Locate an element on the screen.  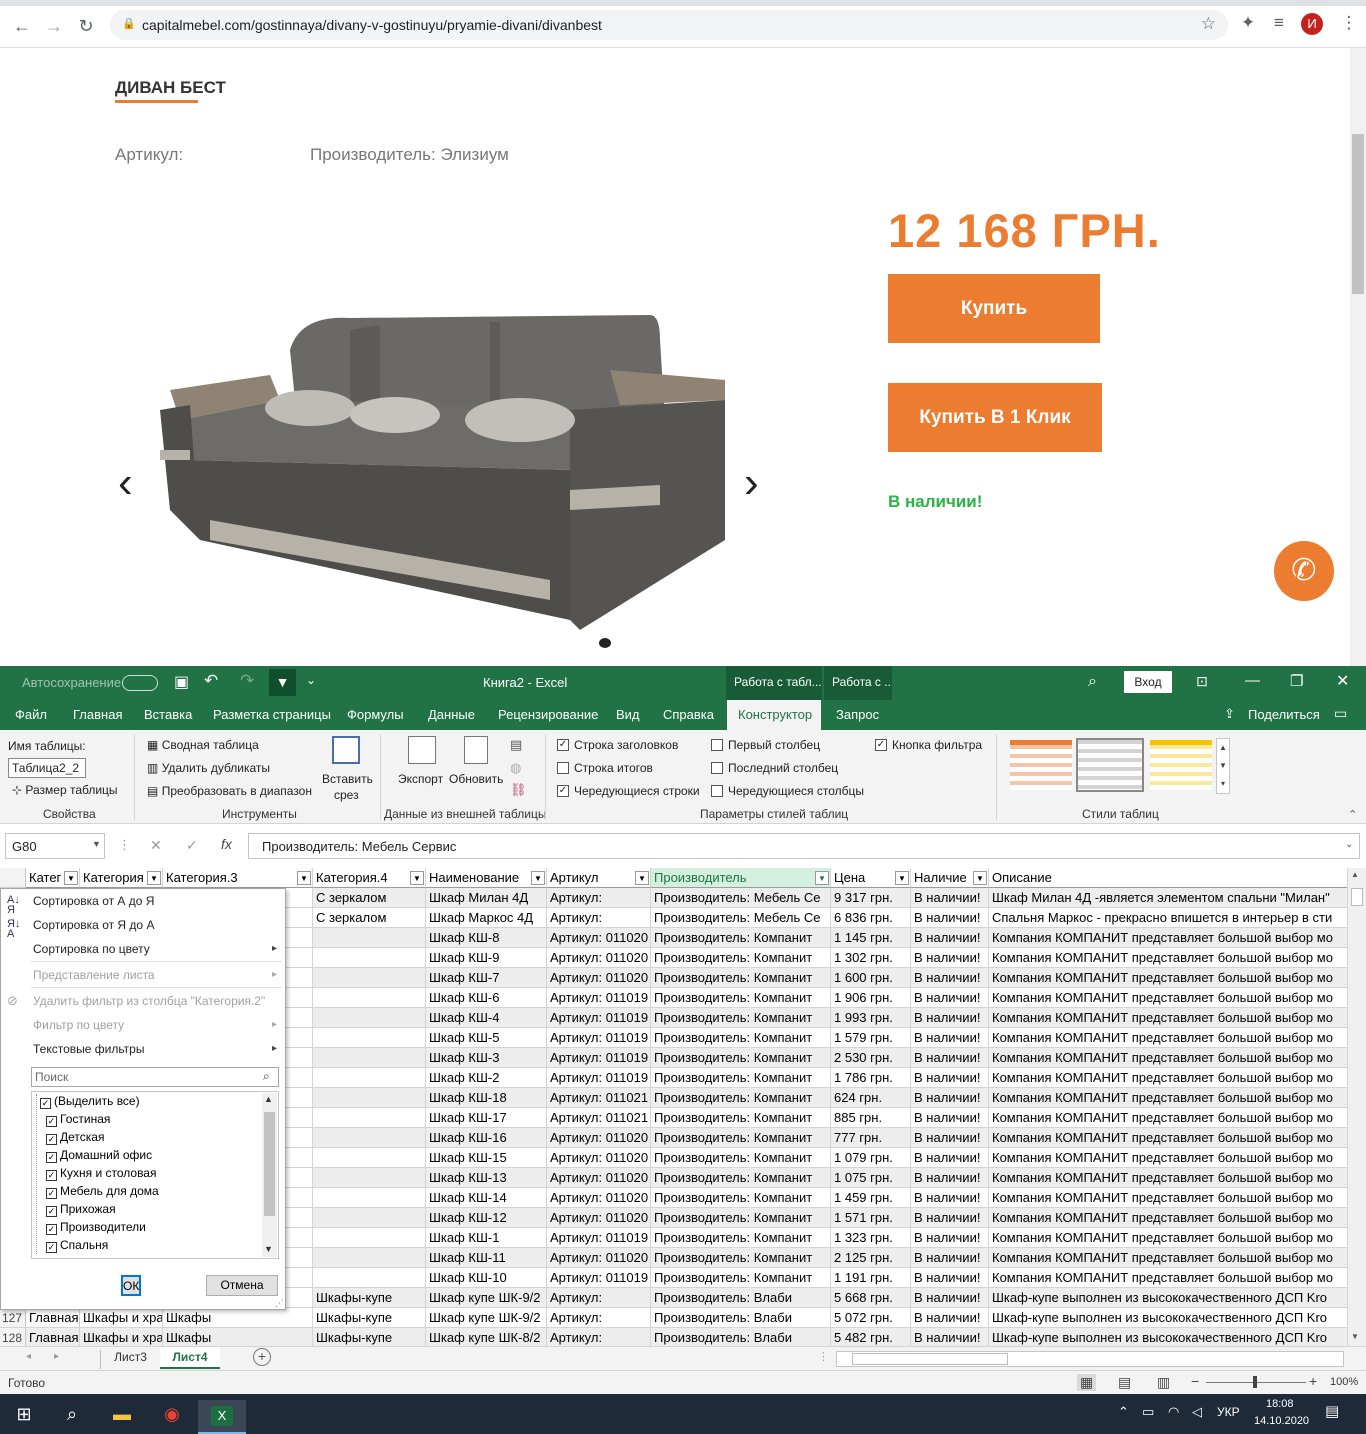
total-row-checkbox is located at coordinates (563, 768).